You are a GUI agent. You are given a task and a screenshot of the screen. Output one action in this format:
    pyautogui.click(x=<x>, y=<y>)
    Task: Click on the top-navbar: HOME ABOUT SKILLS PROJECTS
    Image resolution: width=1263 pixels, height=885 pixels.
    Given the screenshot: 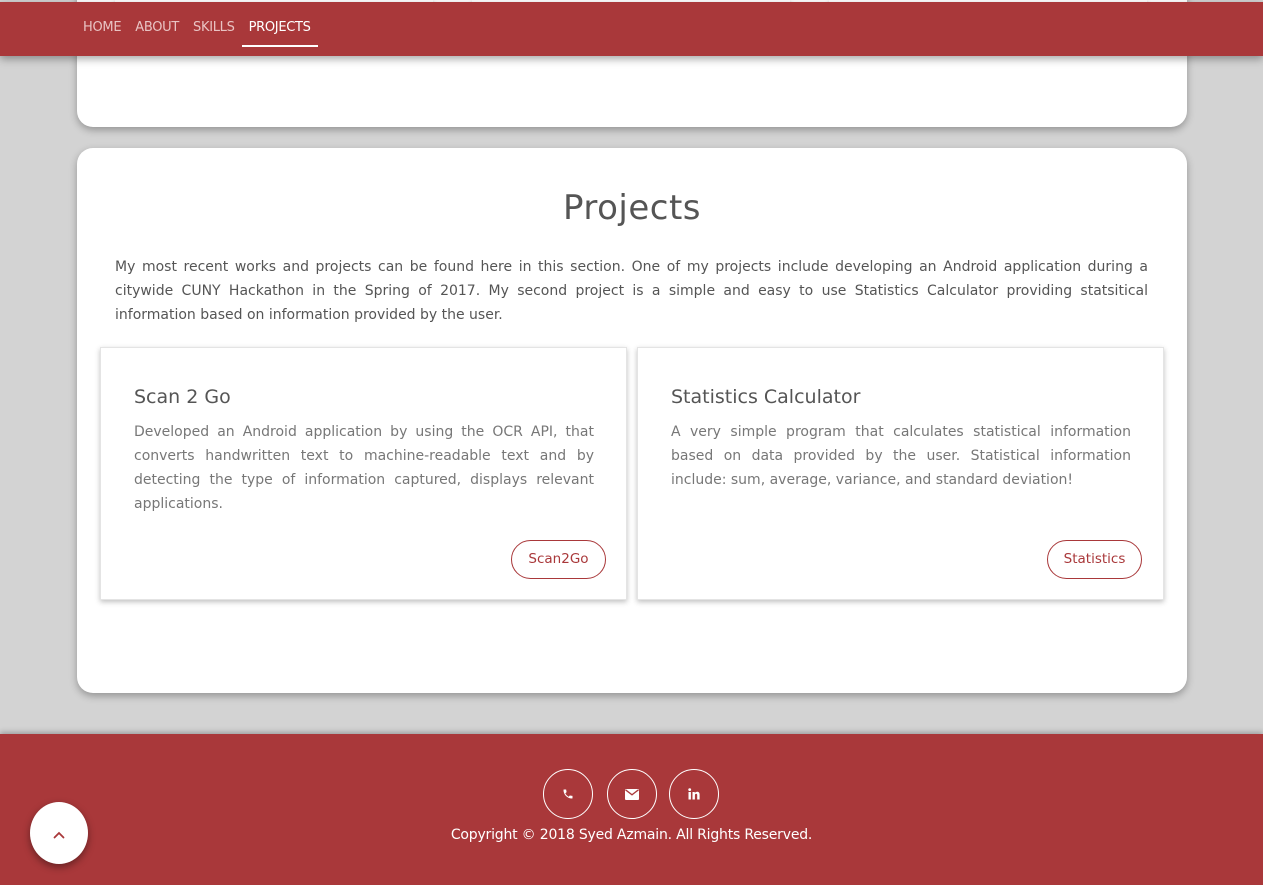 What is the action you would take?
    pyautogui.click(x=631, y=29)
    